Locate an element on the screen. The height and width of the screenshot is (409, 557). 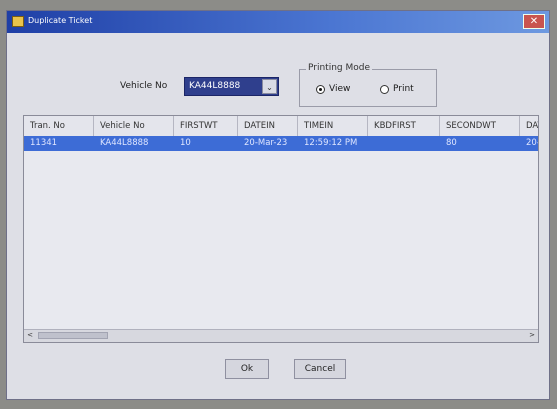
scroll-thumb is located at coordinates (73, 335).